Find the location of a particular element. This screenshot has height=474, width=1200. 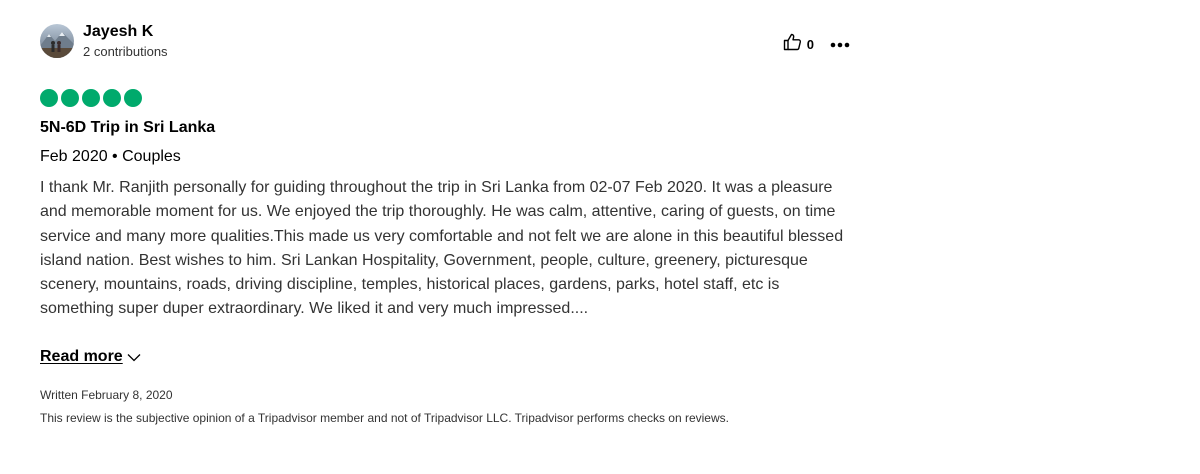

author-info: Jayesh K 2 contributions is located at coordinates (125, 41).